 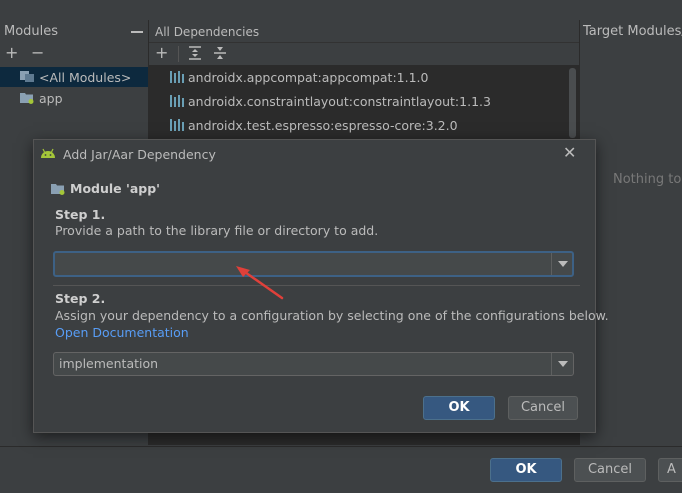 I want to click on ok-button: OK, so click(x=526, y=470).